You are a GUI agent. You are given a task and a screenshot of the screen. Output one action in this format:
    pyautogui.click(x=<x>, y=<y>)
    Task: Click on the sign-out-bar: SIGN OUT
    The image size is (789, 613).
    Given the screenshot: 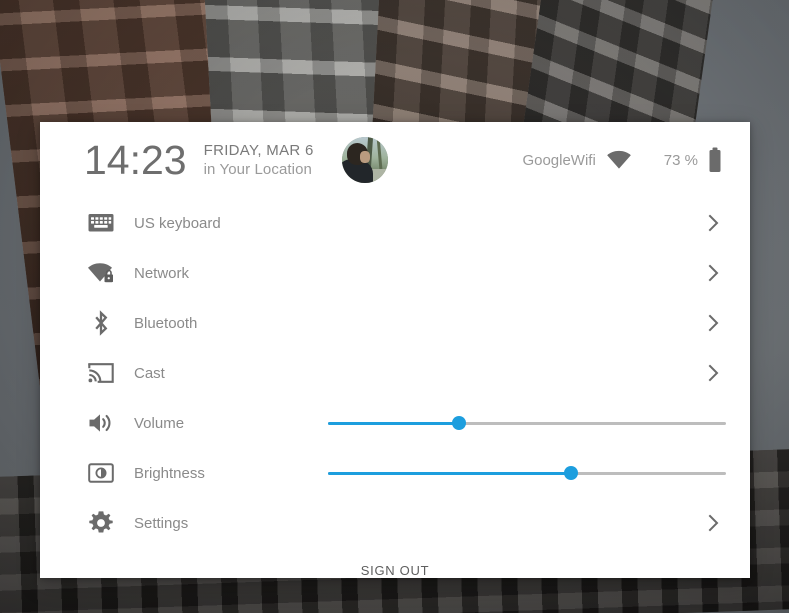 What is the action you would take?
    pyautogui.click(x=395, y=570)
    